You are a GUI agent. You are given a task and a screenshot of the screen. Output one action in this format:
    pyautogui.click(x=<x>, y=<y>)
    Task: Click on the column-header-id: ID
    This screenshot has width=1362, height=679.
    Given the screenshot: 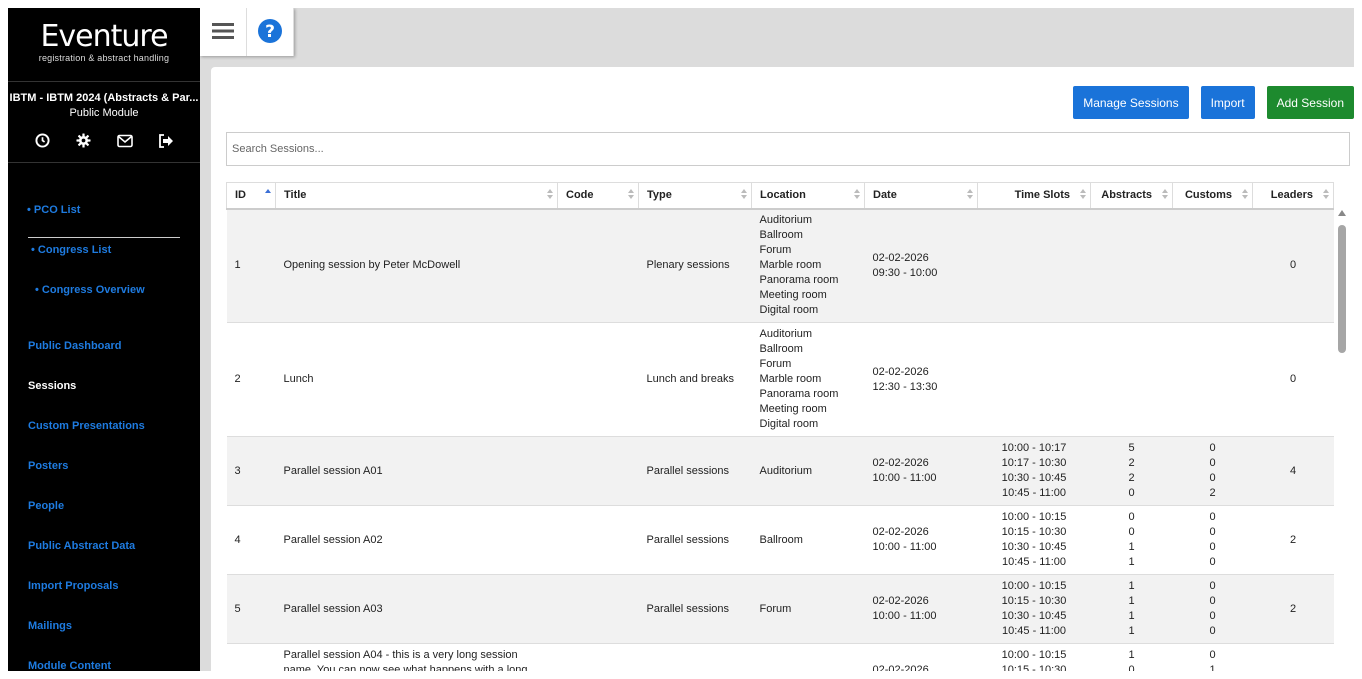 What is the action you would take?
    pyautogui.click(x=251, y=196)
    